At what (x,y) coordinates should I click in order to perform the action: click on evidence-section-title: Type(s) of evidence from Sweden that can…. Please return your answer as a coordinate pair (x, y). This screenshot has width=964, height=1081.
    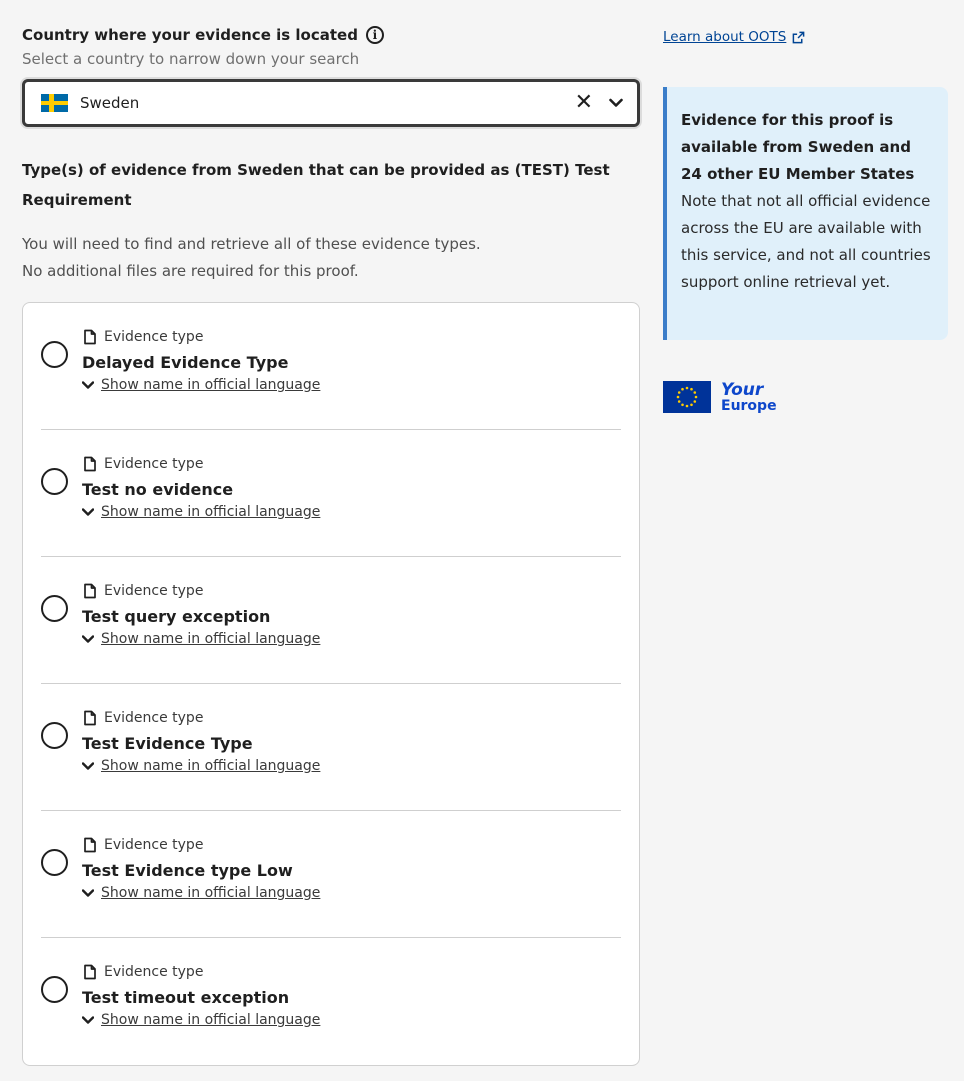
    Looking at the image, I should click on (316, 185).